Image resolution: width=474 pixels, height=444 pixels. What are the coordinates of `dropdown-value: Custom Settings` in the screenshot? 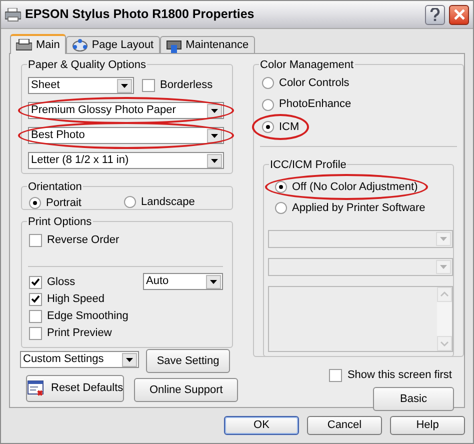 It's located at (63, 360).